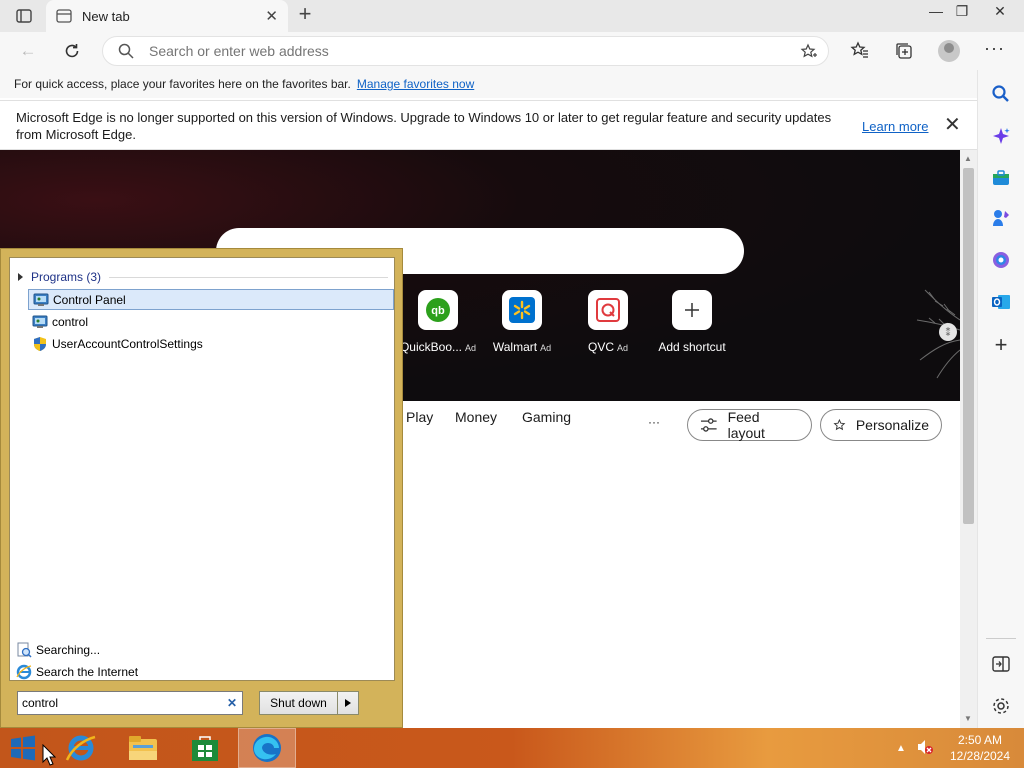 Image resolution: width=1024 pixels, height=768 pixels. I want to click on shortcut-add: Add shortcut, so click(692, 322).